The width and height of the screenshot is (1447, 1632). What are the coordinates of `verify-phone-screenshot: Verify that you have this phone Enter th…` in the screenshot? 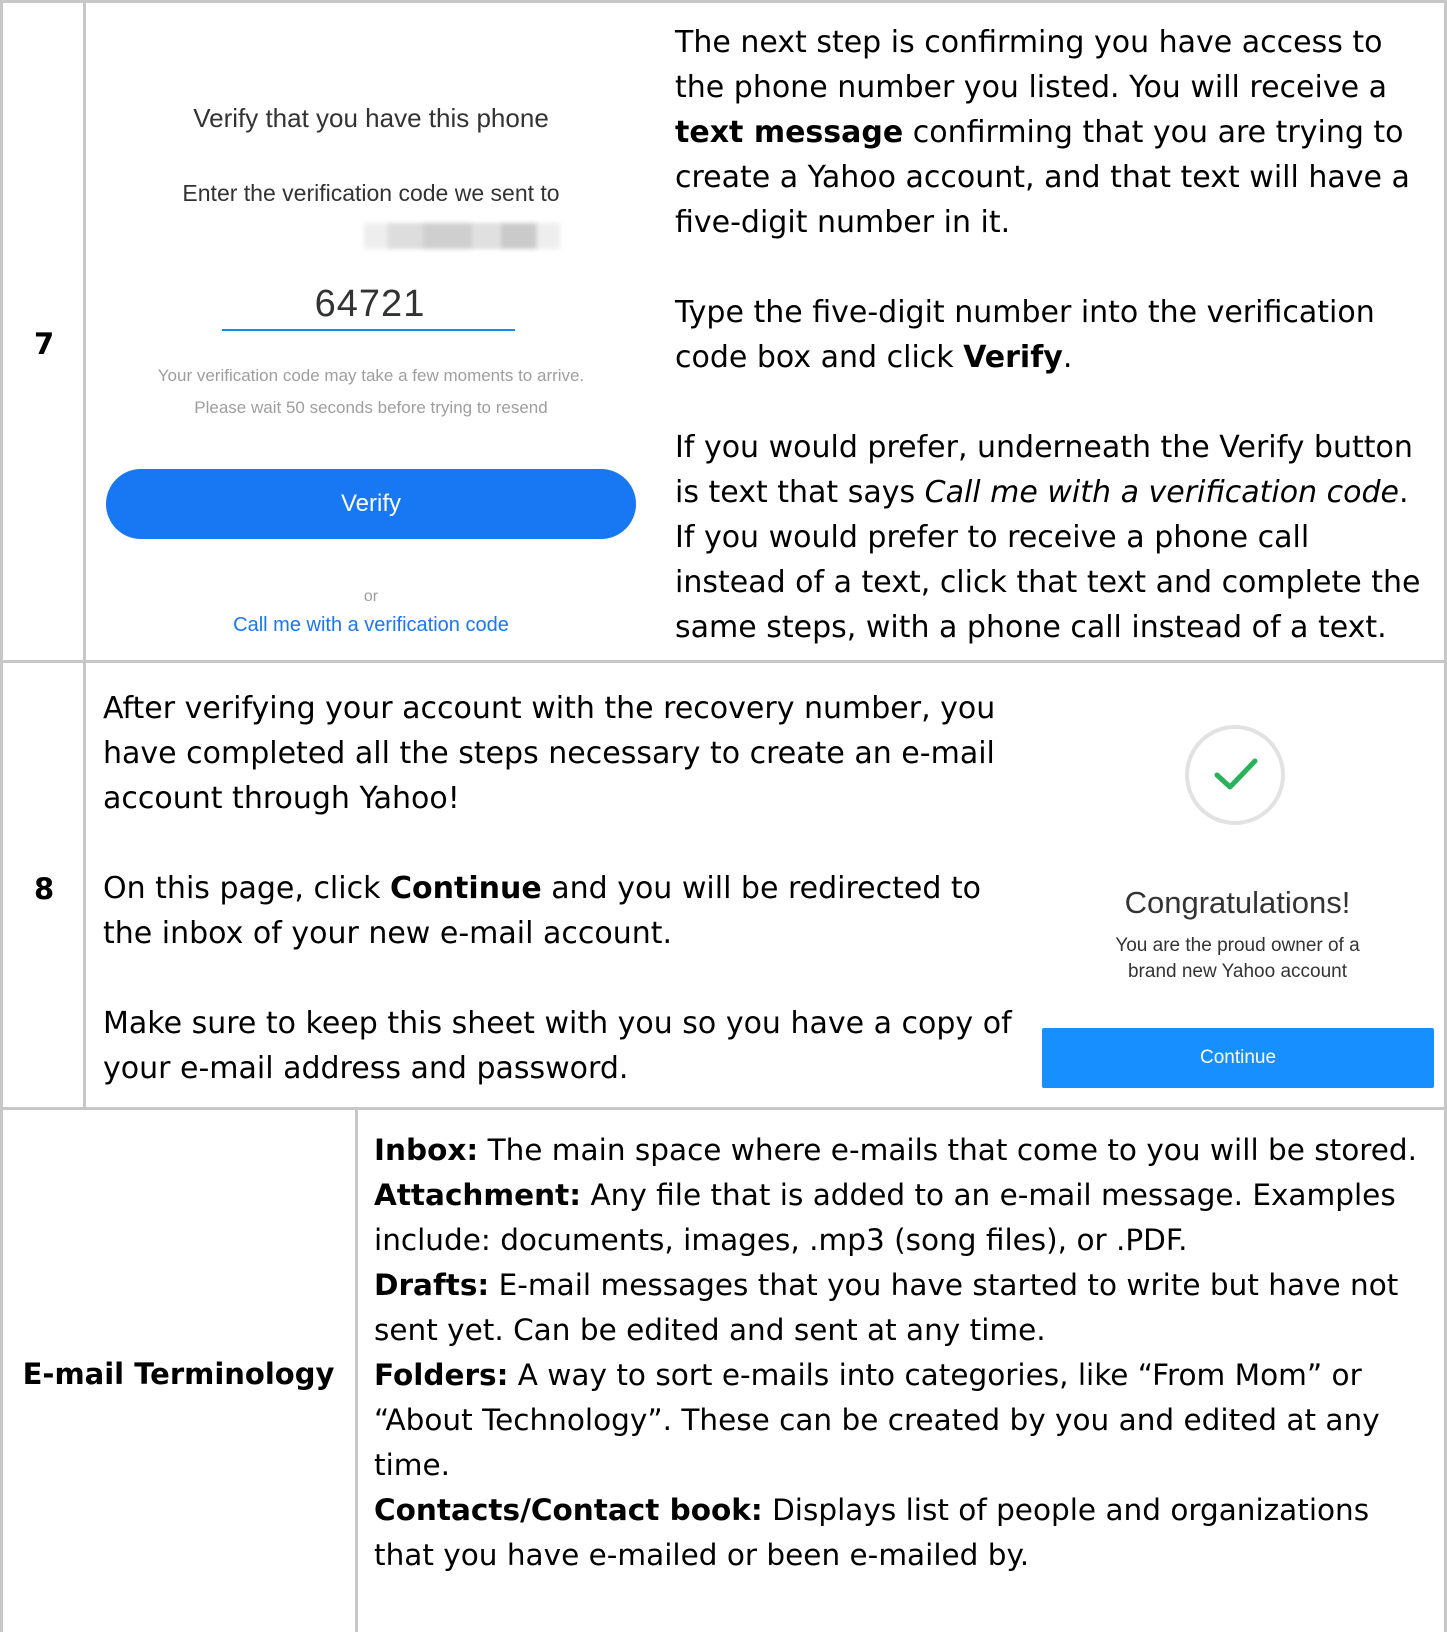 It's located at (371, 328).